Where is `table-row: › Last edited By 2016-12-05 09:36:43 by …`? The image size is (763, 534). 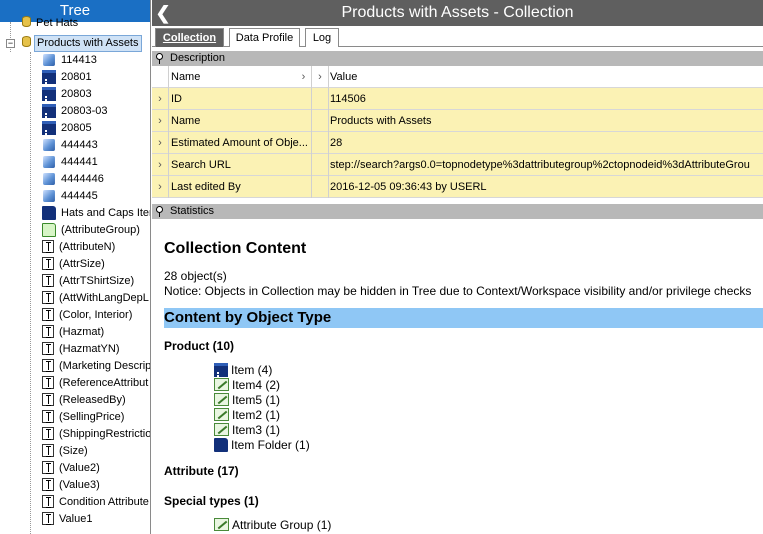 table-row: › Last edited By 2016-12-05 09:36:43 by … is located at coordinates (457, 187).